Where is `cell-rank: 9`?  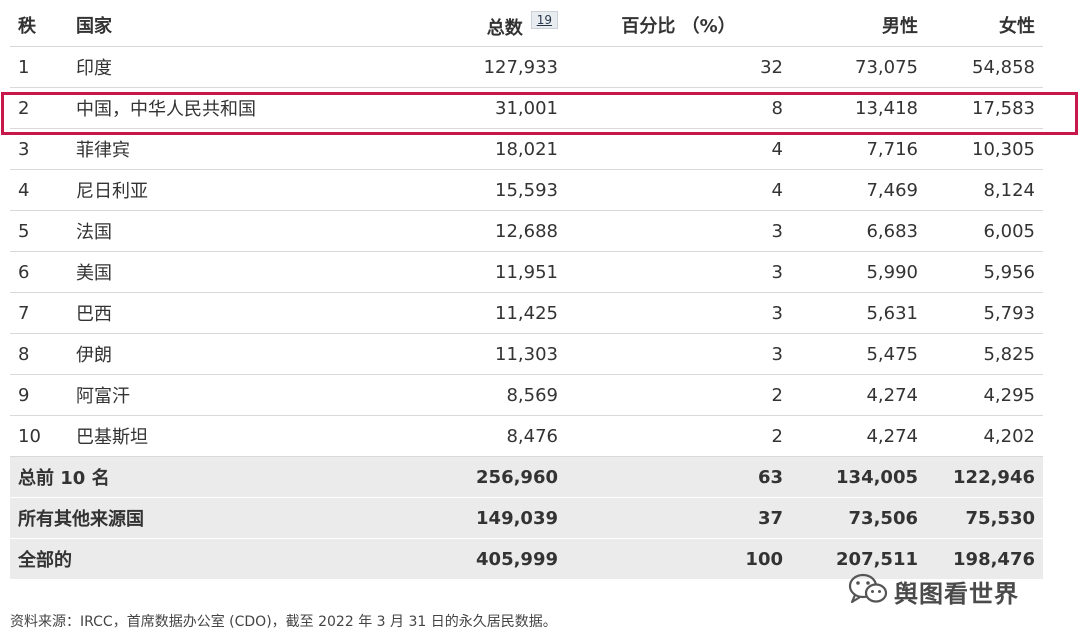 cell-rank: 9 is located at coordinates (39, 395).